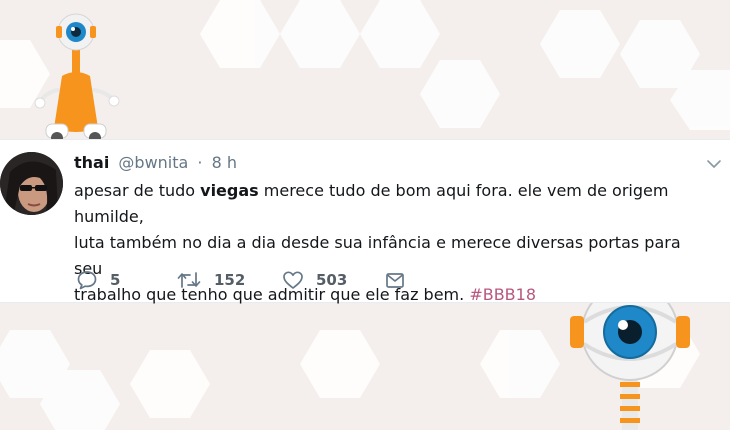 The height and width of the screenshot is (430, 730). I want to click on reply-icon, so click(87, 280).